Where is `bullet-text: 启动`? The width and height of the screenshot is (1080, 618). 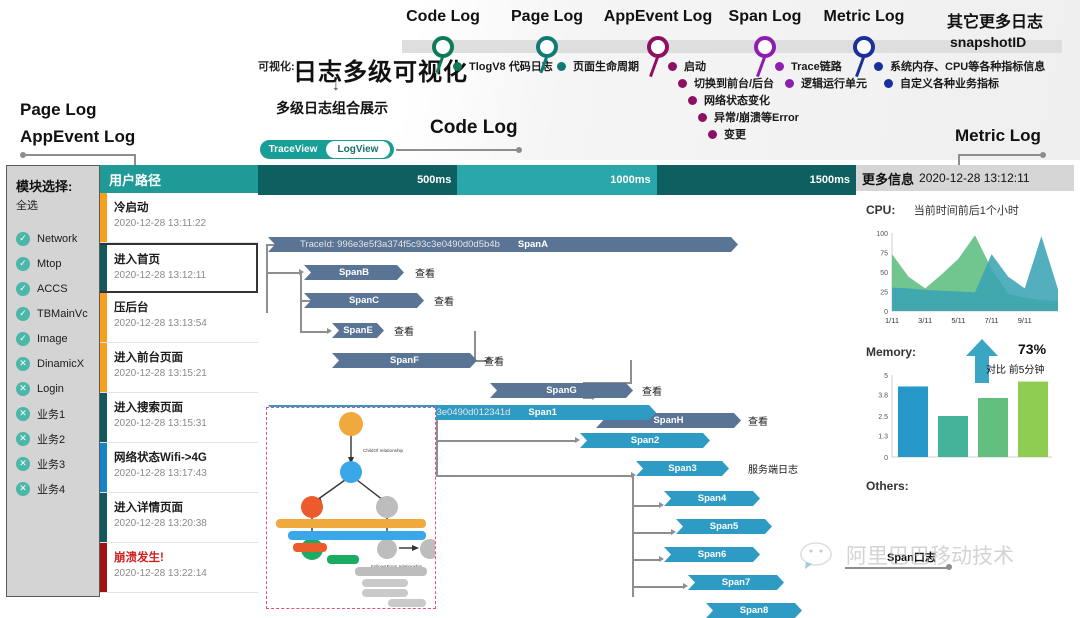 bullet-text: 启动 is located at coordinates (695, 67).